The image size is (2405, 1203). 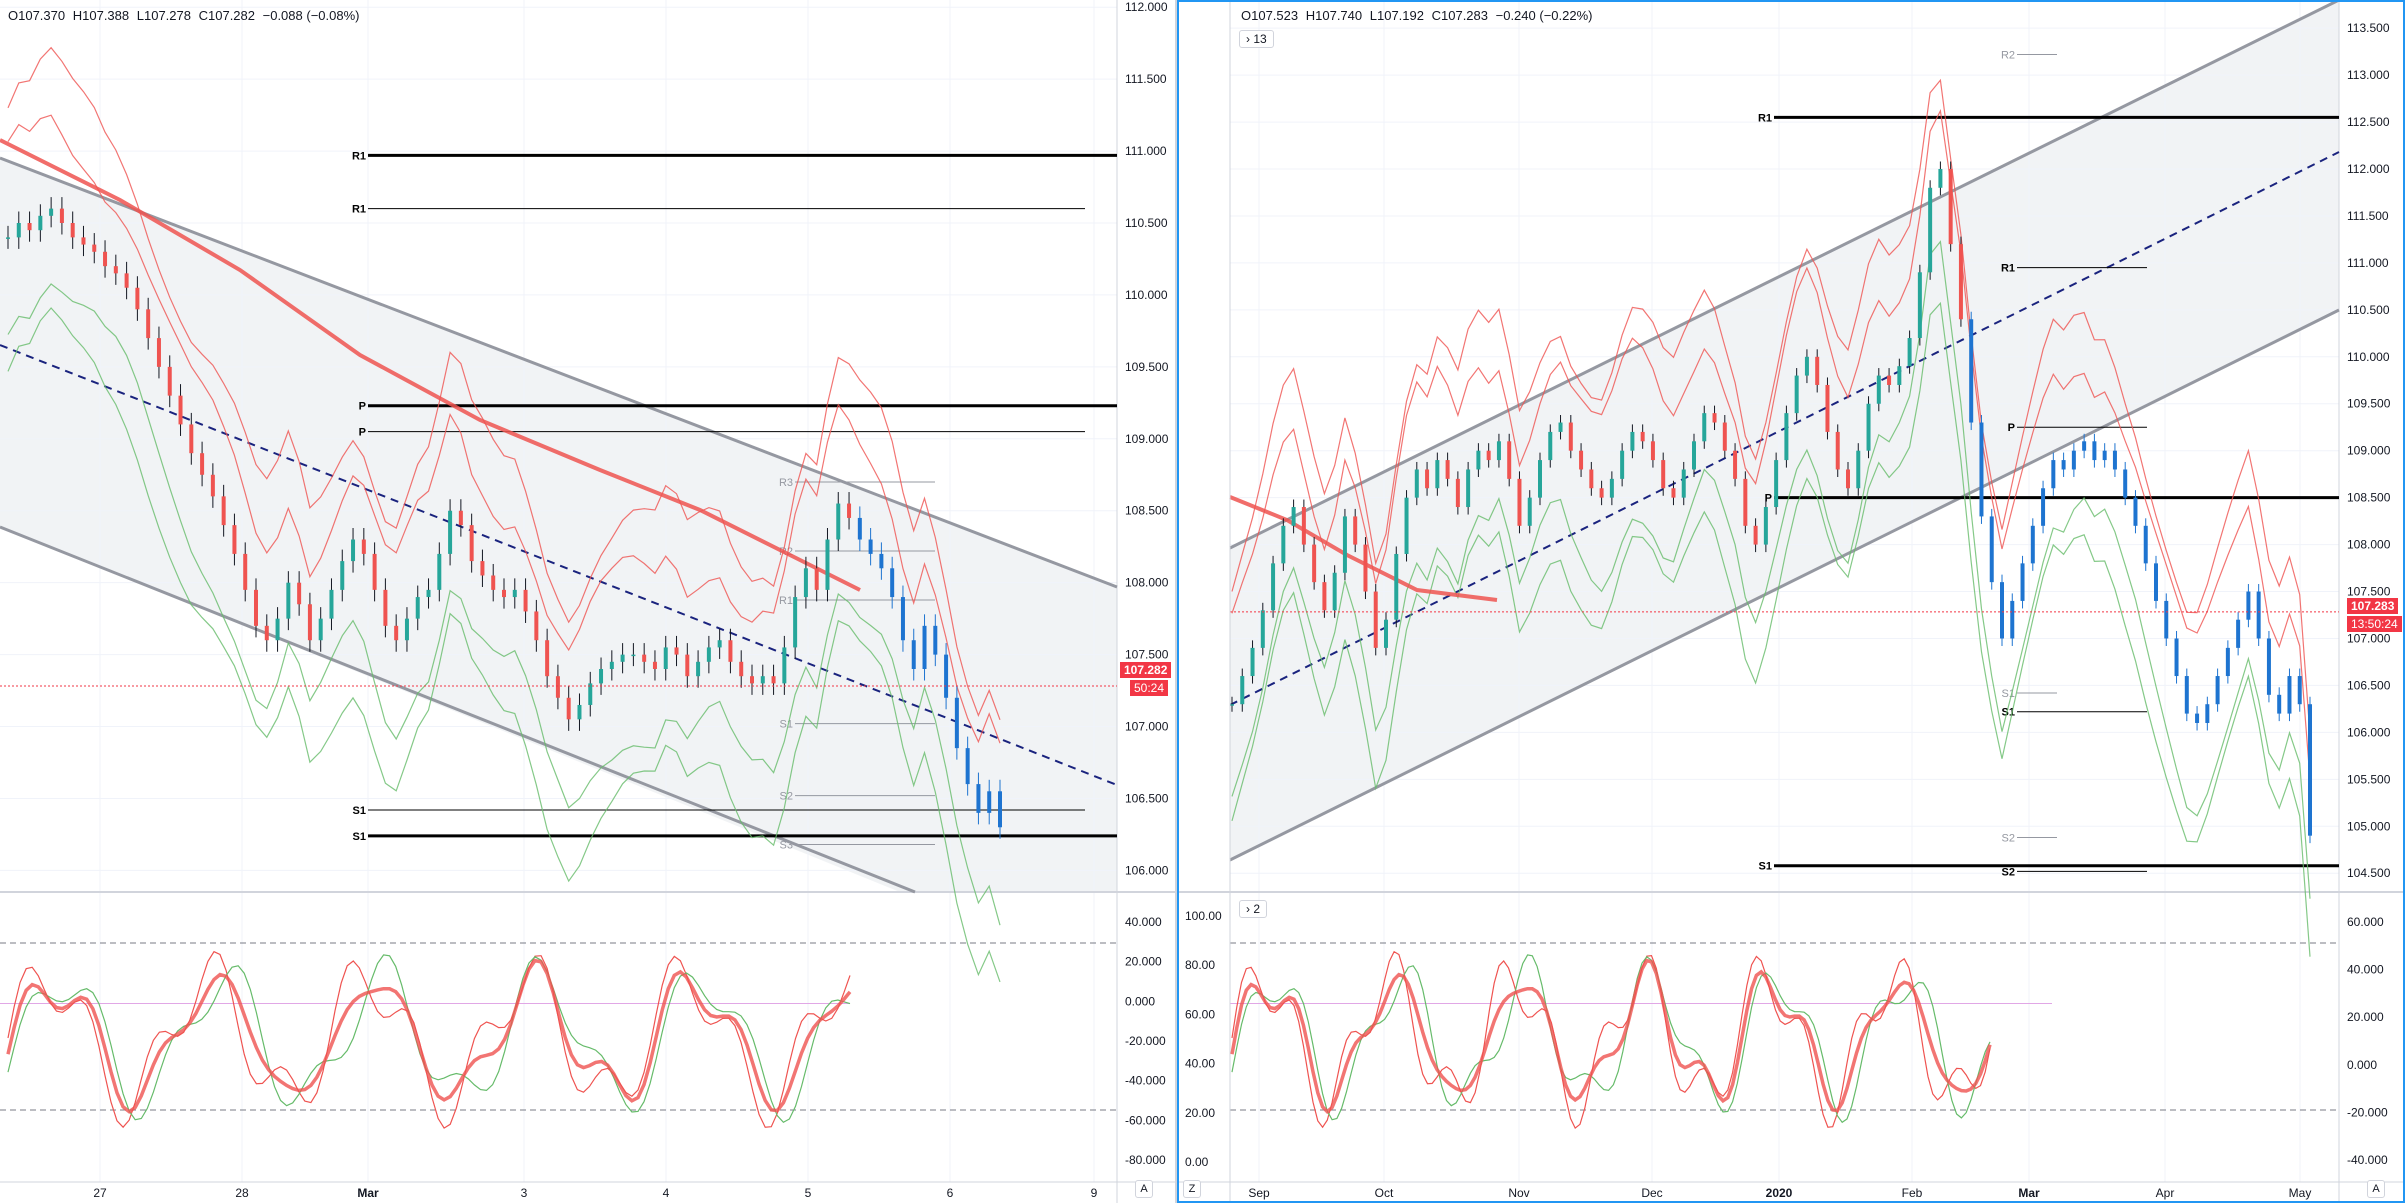 I want to click on y-tick-label: 112.000, so click(x=1146, y=7).